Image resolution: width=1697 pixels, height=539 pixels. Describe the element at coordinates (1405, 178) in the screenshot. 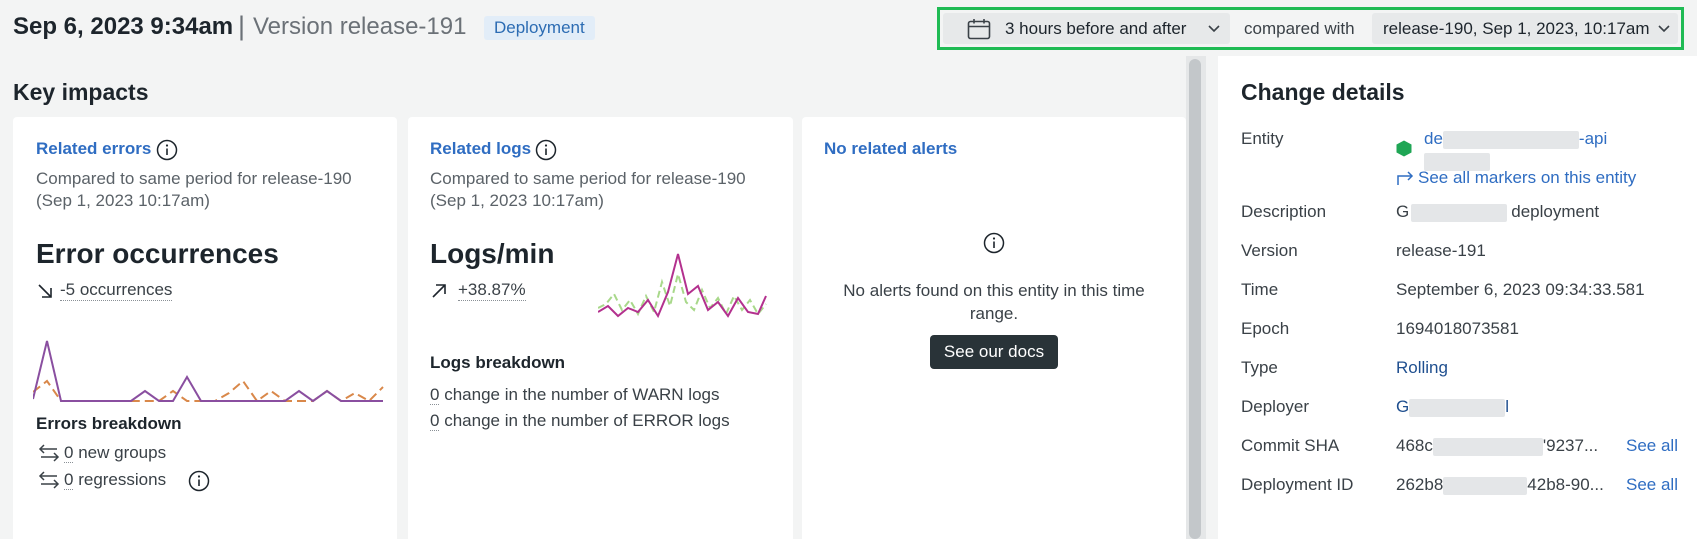

I see `share-arrow-icon` at that location.